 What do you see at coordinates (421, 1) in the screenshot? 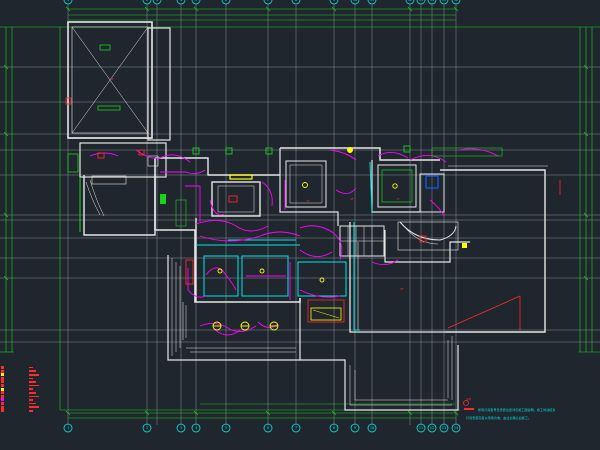
I see `grid-top-bubble-label: 13` at bounding box center [421, 1].